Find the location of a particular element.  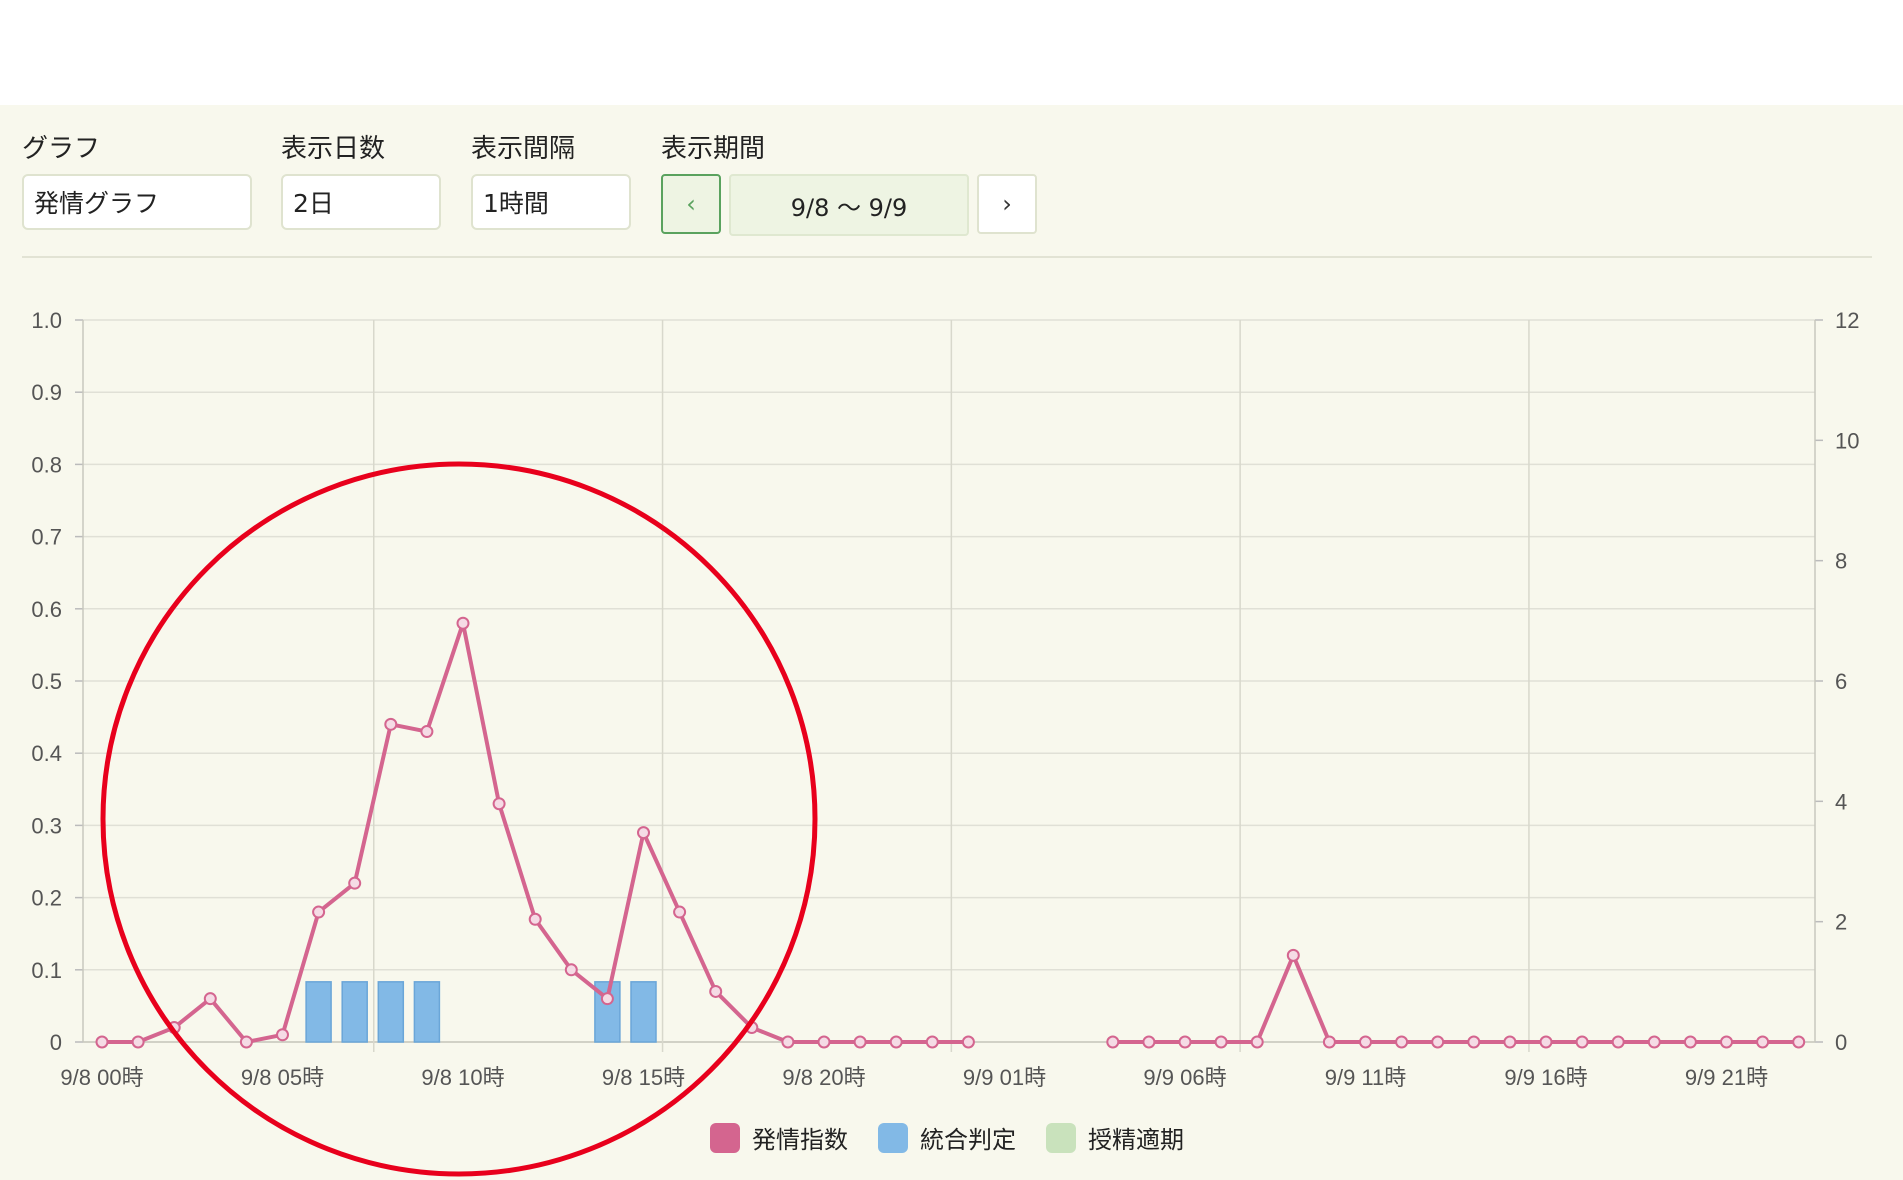

x-tick-label: 9/9 21時 is located at coordinates (1726, 1077).